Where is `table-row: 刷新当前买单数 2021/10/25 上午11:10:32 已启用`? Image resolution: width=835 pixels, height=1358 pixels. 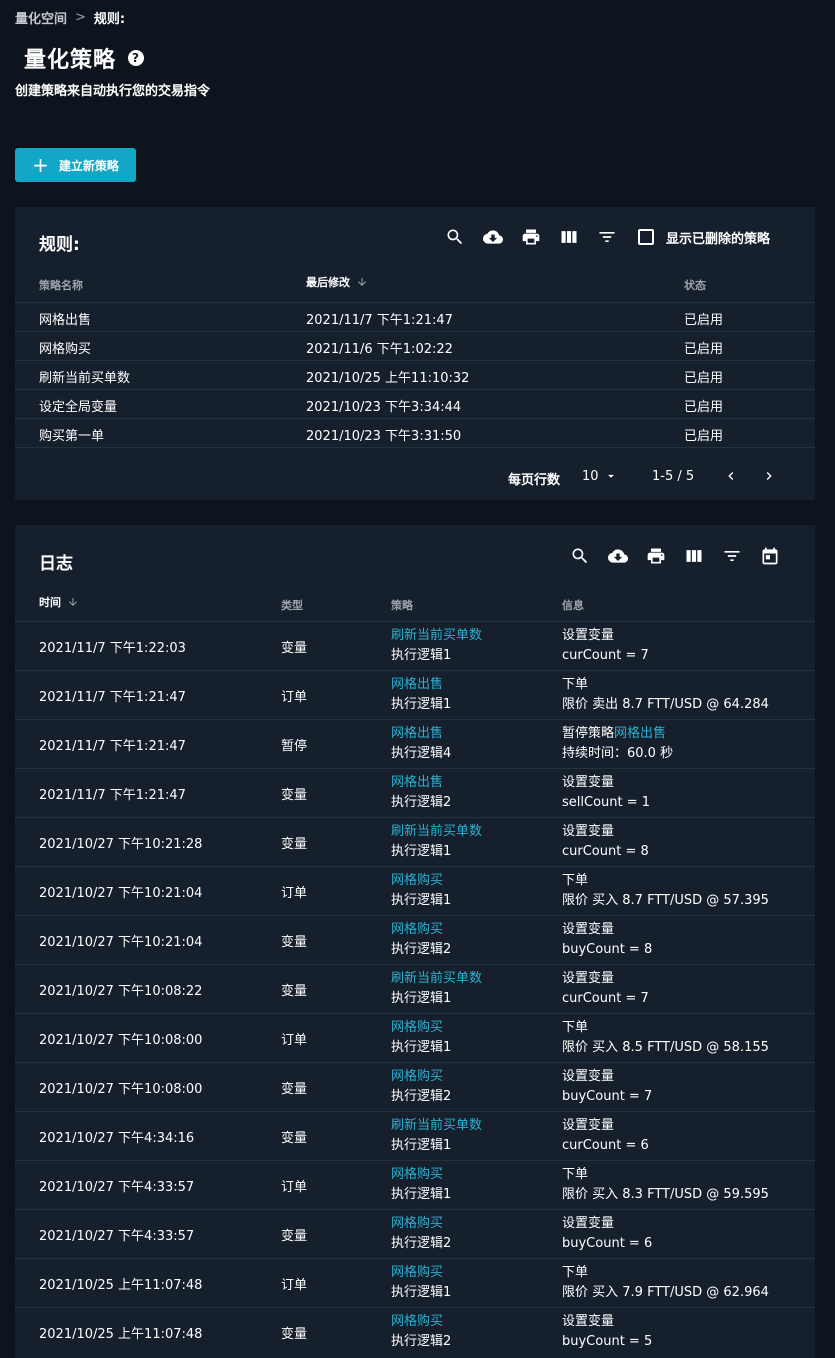 table-row: 刷新当前买单数 2021/10/25 上午11:10:32 已启用 is located at coordinates (415, 374).